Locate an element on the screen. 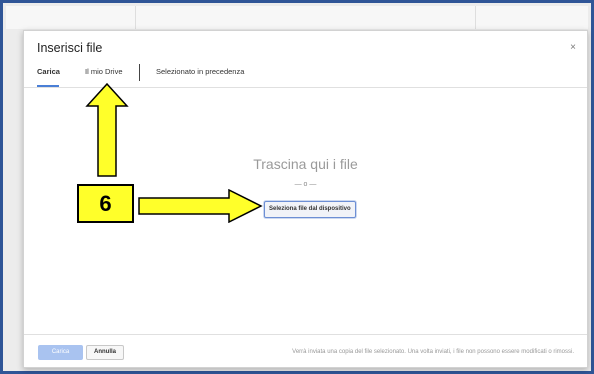  select-file-from-device-button: Seleziona file dal dispositivo is located at coordinates (310, 209).